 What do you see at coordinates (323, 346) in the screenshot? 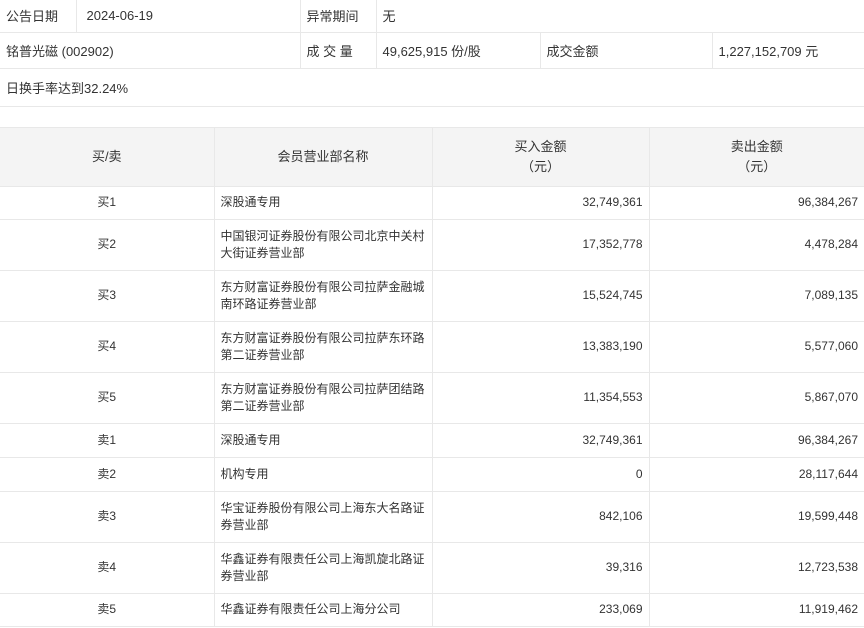
I see `row-member-name: 东方财富证券股份有限公司拉萨东环路第二证券营业部` at bounding box center [323, 346].